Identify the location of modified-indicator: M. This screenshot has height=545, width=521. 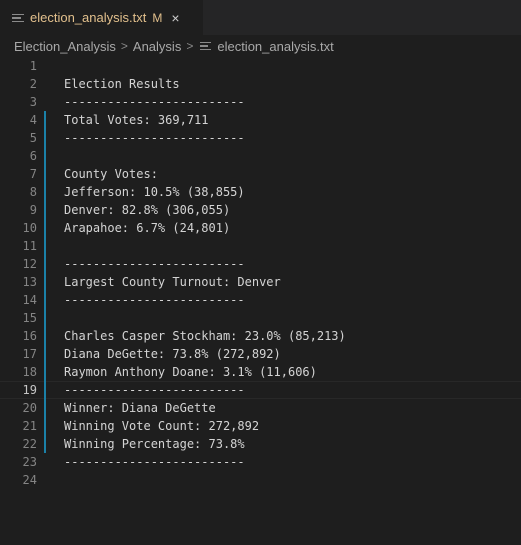
(157, 17).